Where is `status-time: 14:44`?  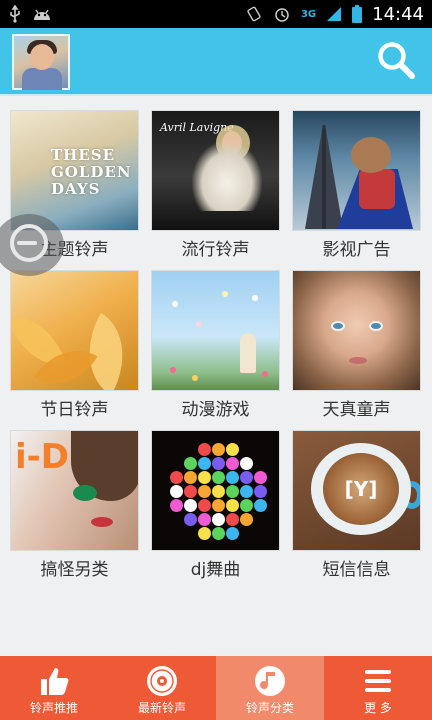
status-time: 14:44 is located at coordinates (398, 14).